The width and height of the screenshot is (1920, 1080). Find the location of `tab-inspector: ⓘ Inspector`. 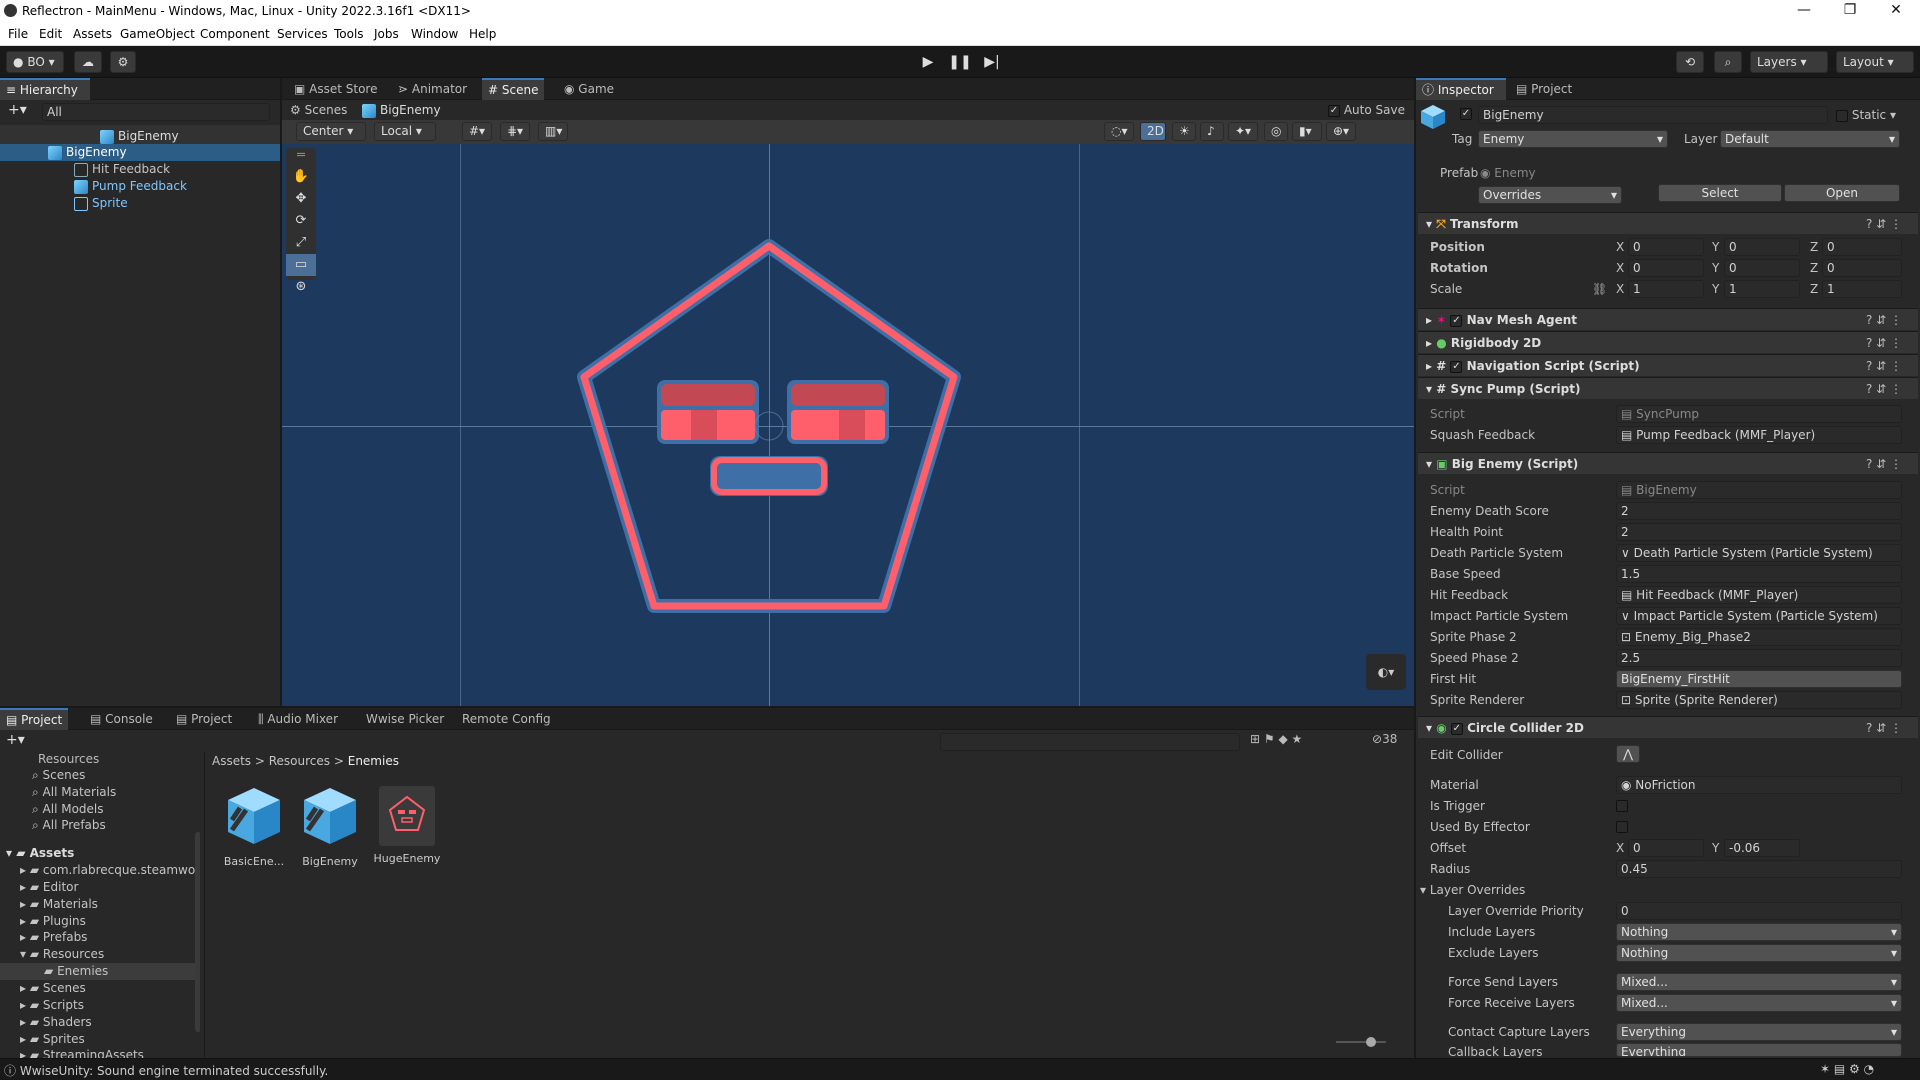

tab-inspector: ⓘ Inspector is located at coordinates (1461, 89).